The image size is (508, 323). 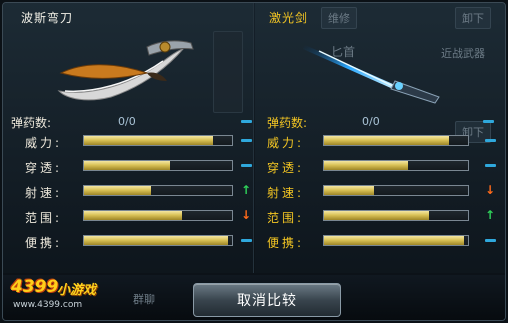 What do you see at coordinates (77, 290) in the screenshot?
I see `logo-text: 小游戏` at bounding box center [77, 290].